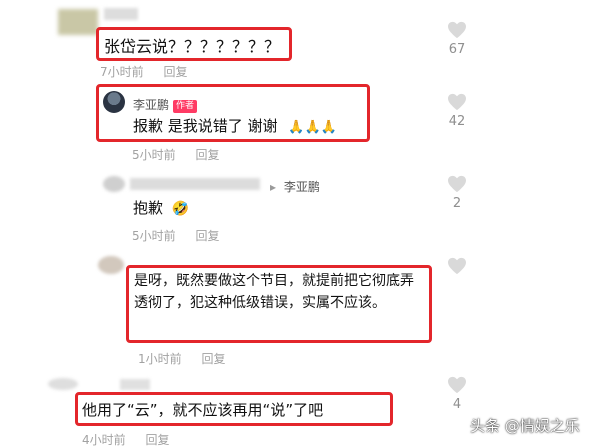 The image size is (595, 446). Describe the element at coordinates (457, 404) in the screenshot. I see `like-count: 4` at that location.